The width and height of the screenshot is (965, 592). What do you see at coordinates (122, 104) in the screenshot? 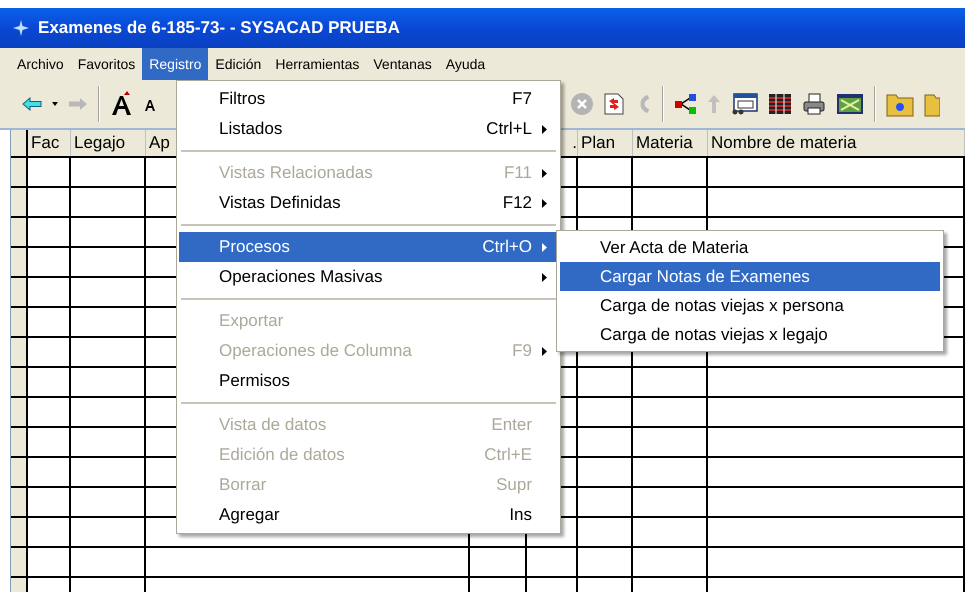
I see `font-larger-icon` at bounding box center [122, 104].